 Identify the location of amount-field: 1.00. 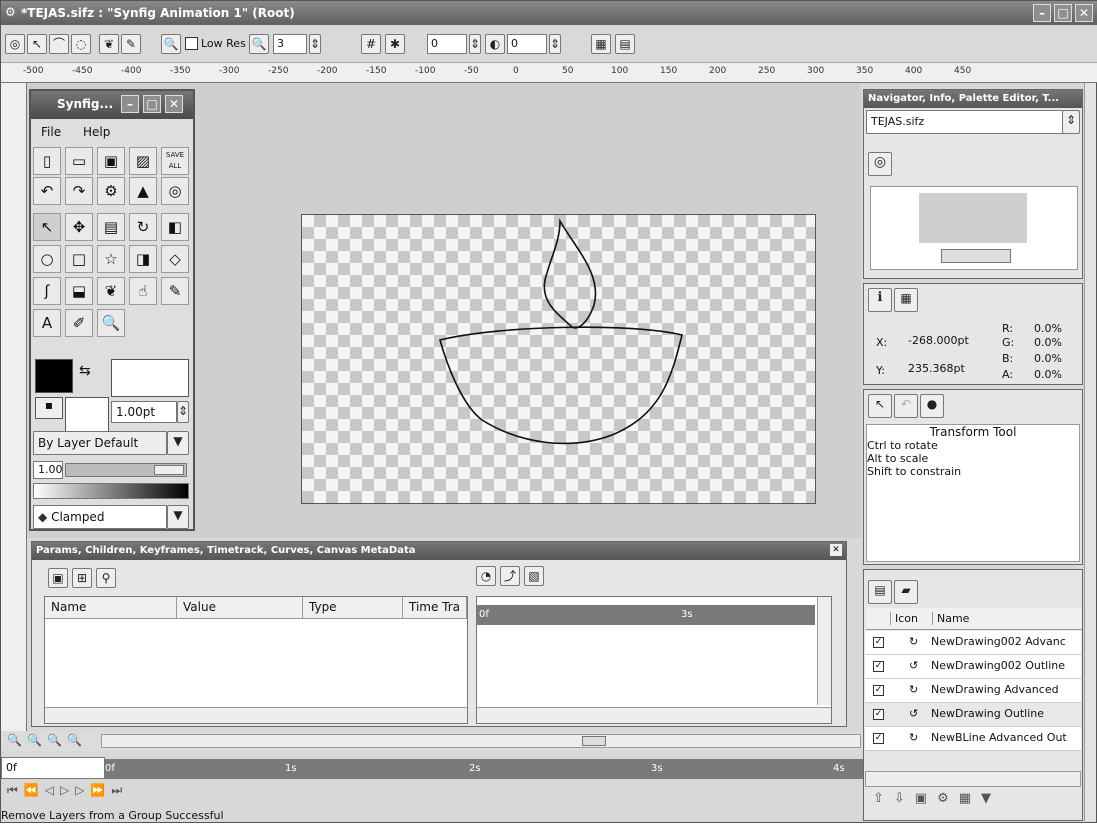
(48, 470).